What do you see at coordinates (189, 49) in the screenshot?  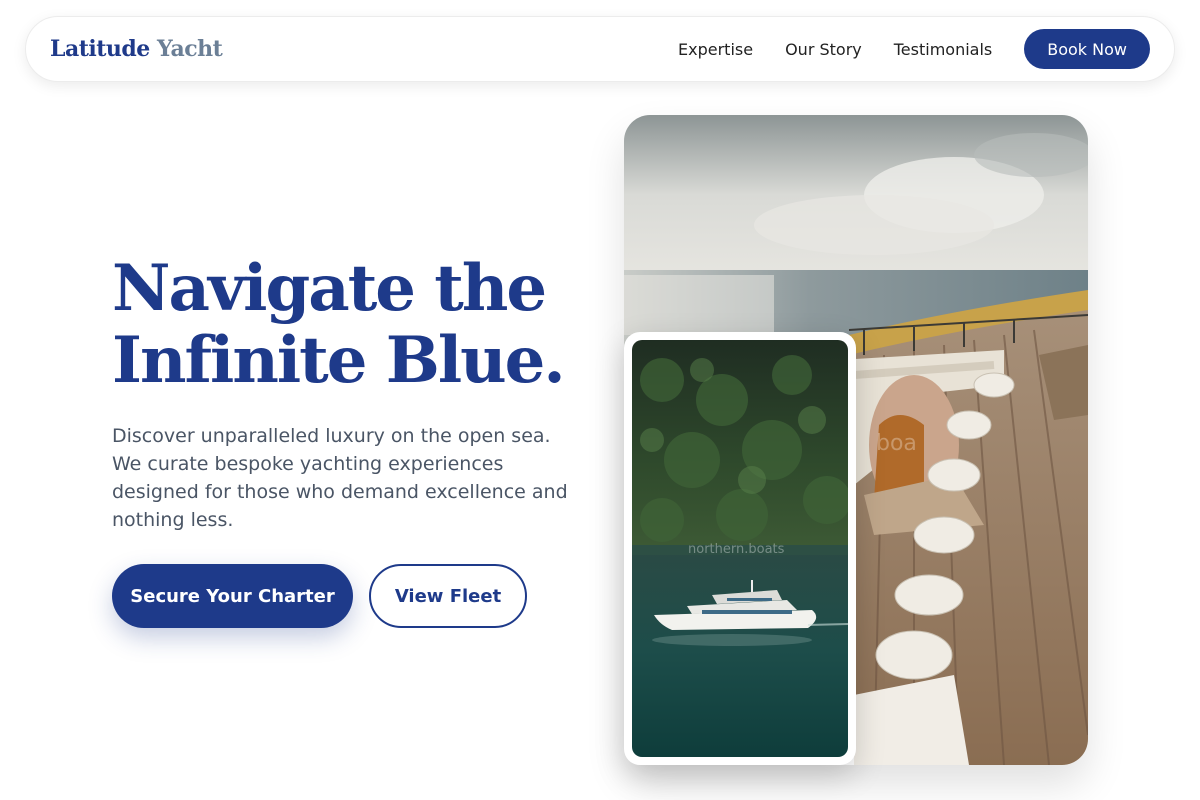 I see `logo-text-secondary: Yacht` at bounding box center [189, 49].